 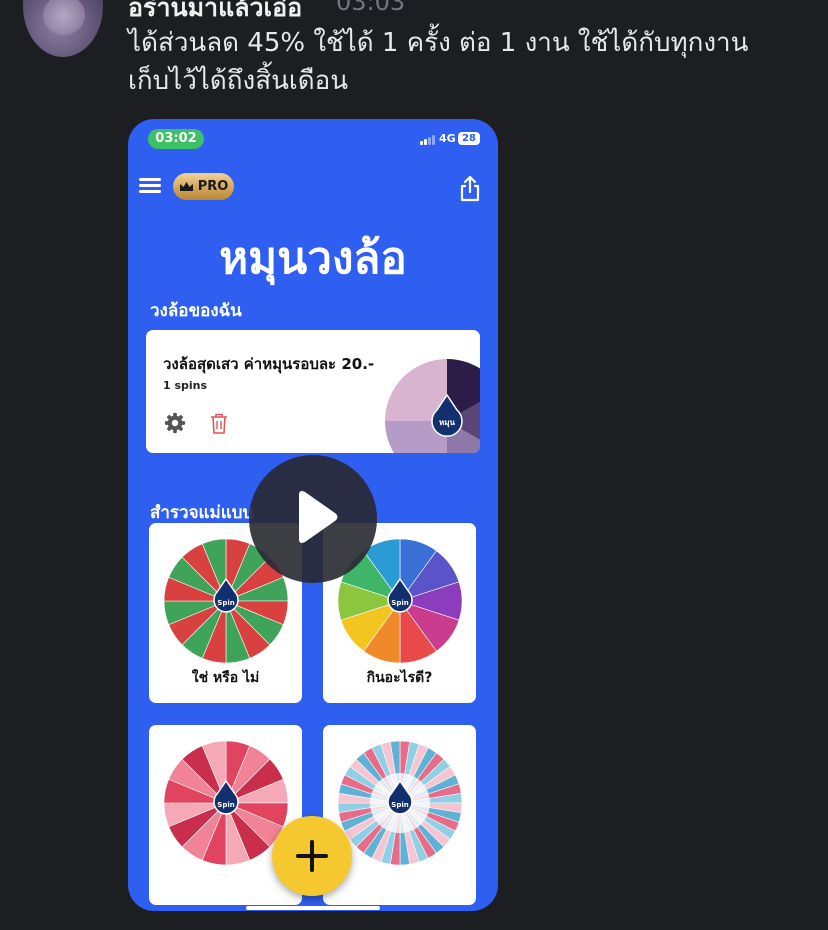 I want to click on status-time: 03:02, so click(x=176, y=139).